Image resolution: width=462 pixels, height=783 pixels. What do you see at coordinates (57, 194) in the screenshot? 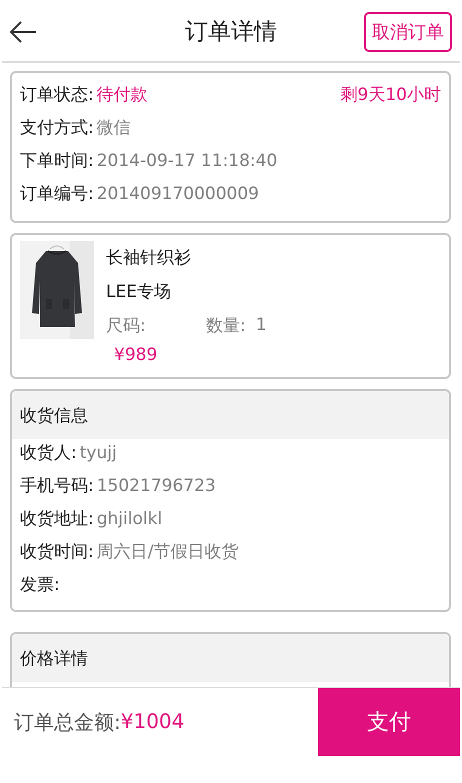
I see `field-label: 订单编号:` at bounding box center [57, 194].